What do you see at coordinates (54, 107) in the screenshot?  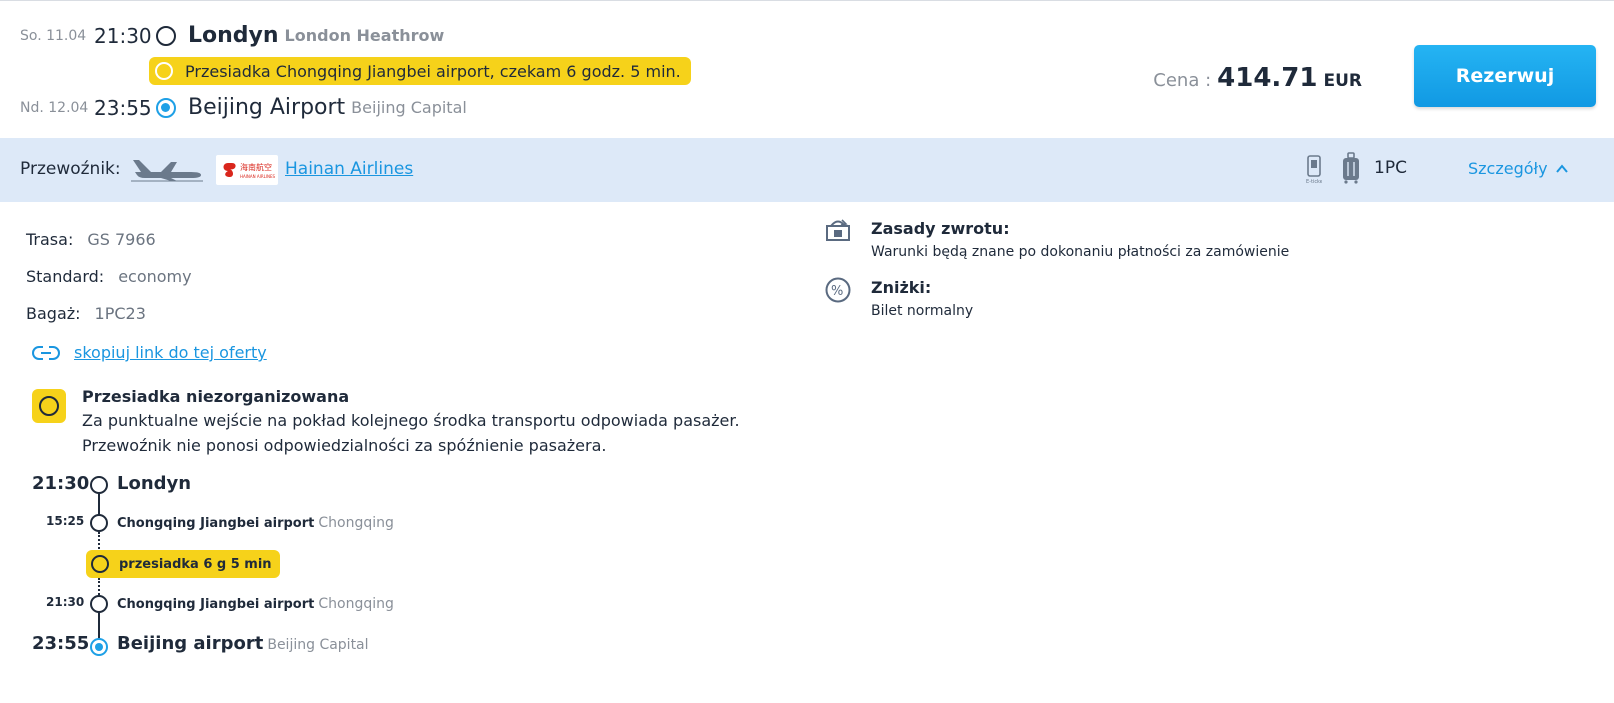 I see `arrival-date: Nd. 12.04` at bounding box center [54, 107].